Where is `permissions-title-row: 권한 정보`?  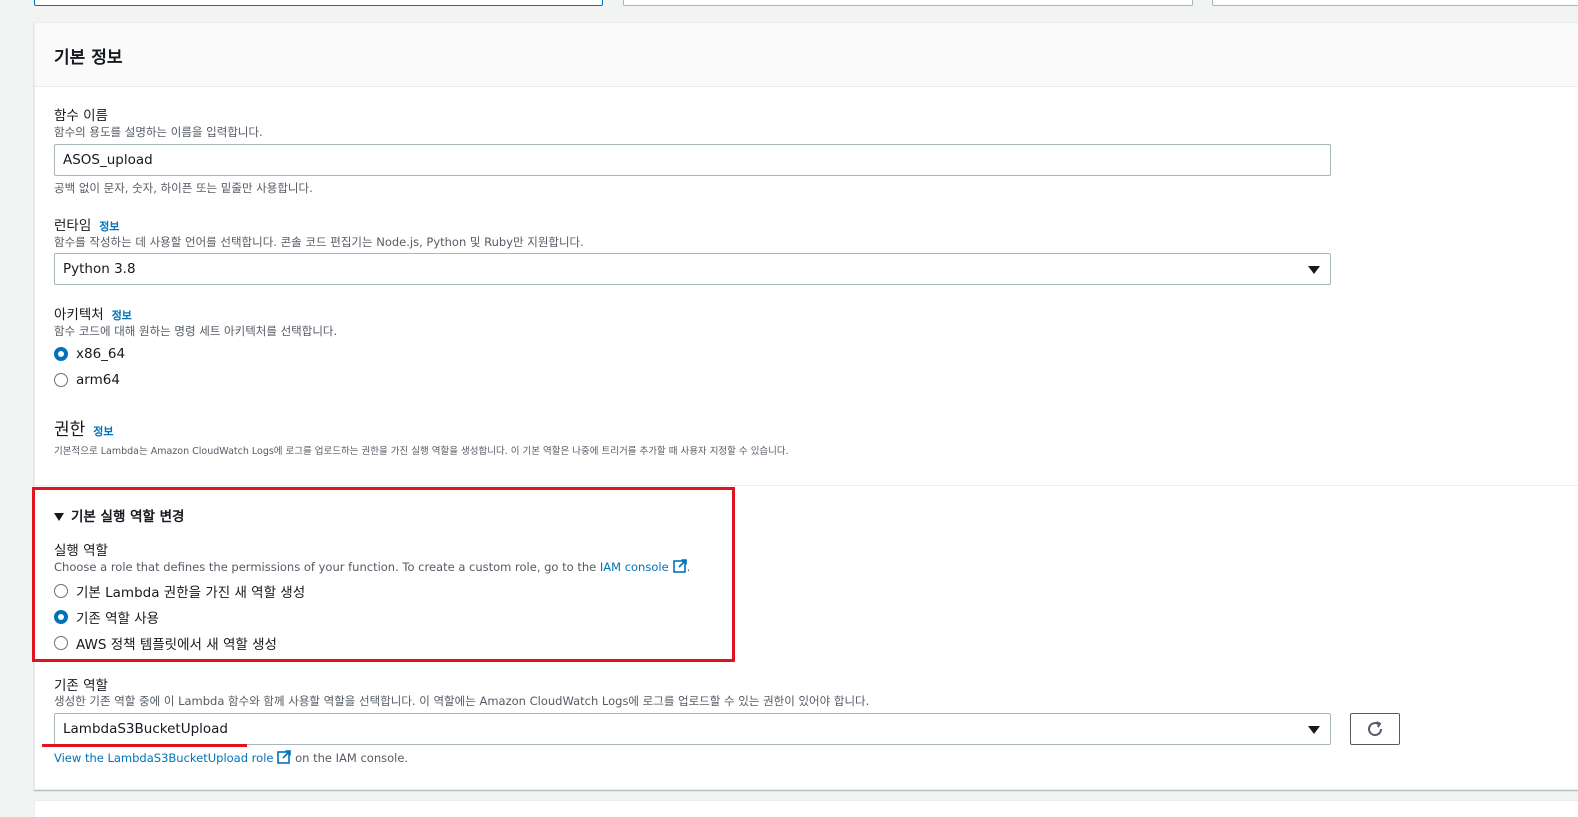
permissions-title-row: 권한 정보 is located at coordinates (84, 427).